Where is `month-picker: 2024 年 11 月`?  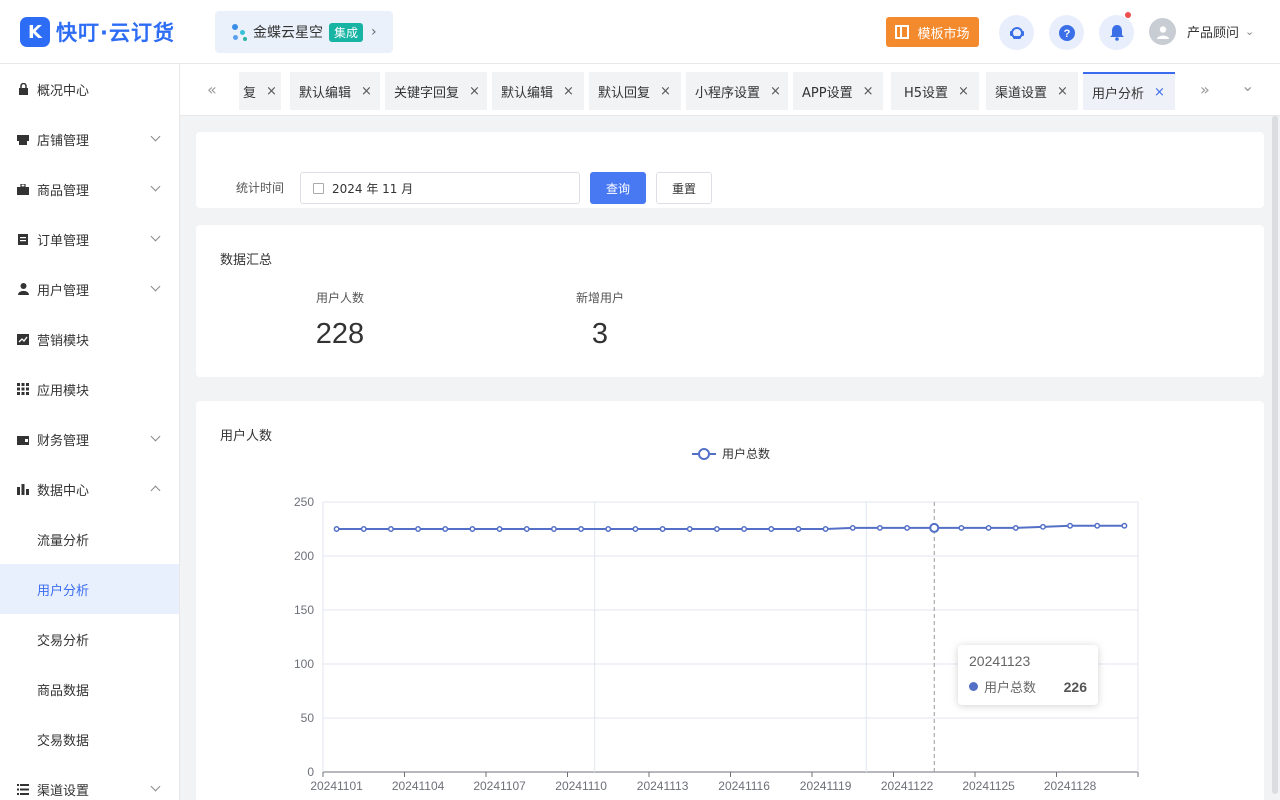
month-picker: 2024 年 11 月 is located at coordinates (440, 188).